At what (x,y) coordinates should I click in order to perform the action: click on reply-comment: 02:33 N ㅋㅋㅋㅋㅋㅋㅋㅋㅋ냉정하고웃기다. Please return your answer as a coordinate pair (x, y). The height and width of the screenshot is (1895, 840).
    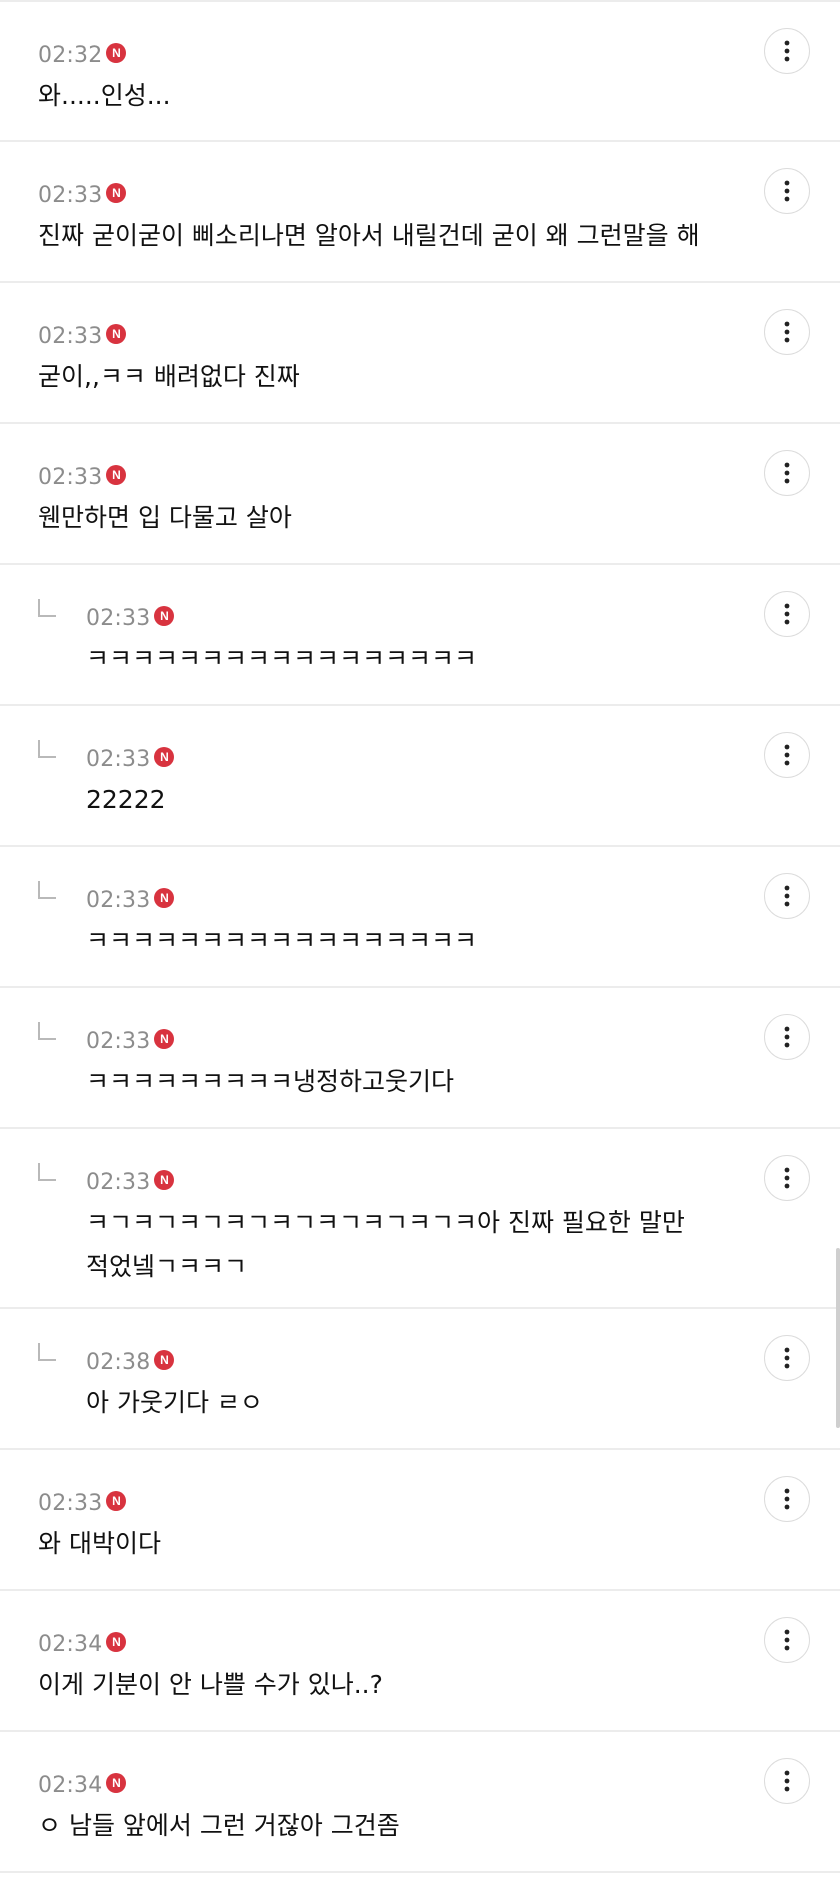
    Looking at the image, I should click on (420, 1058).